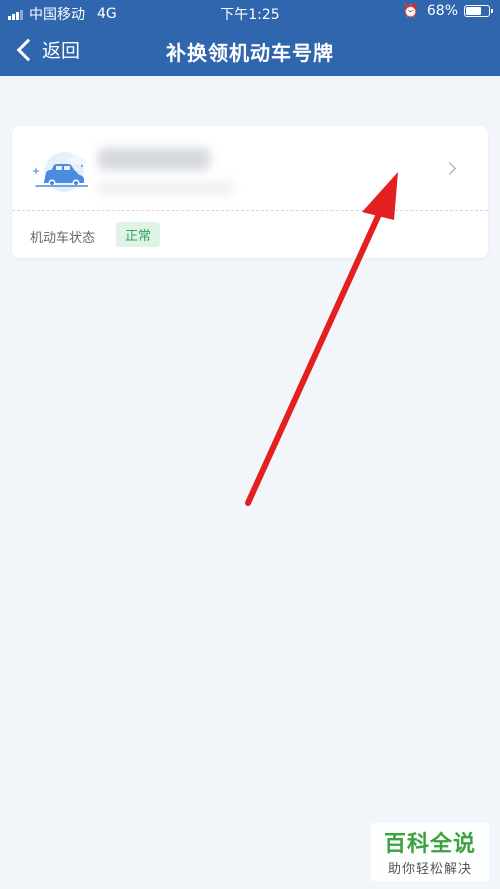 The width and height of the screenshot is (500, 889). What do you see at coordinates (429, 844) in the screenshot?
I see `watermark-title: 百科全说` at bounding box center [429, 844].